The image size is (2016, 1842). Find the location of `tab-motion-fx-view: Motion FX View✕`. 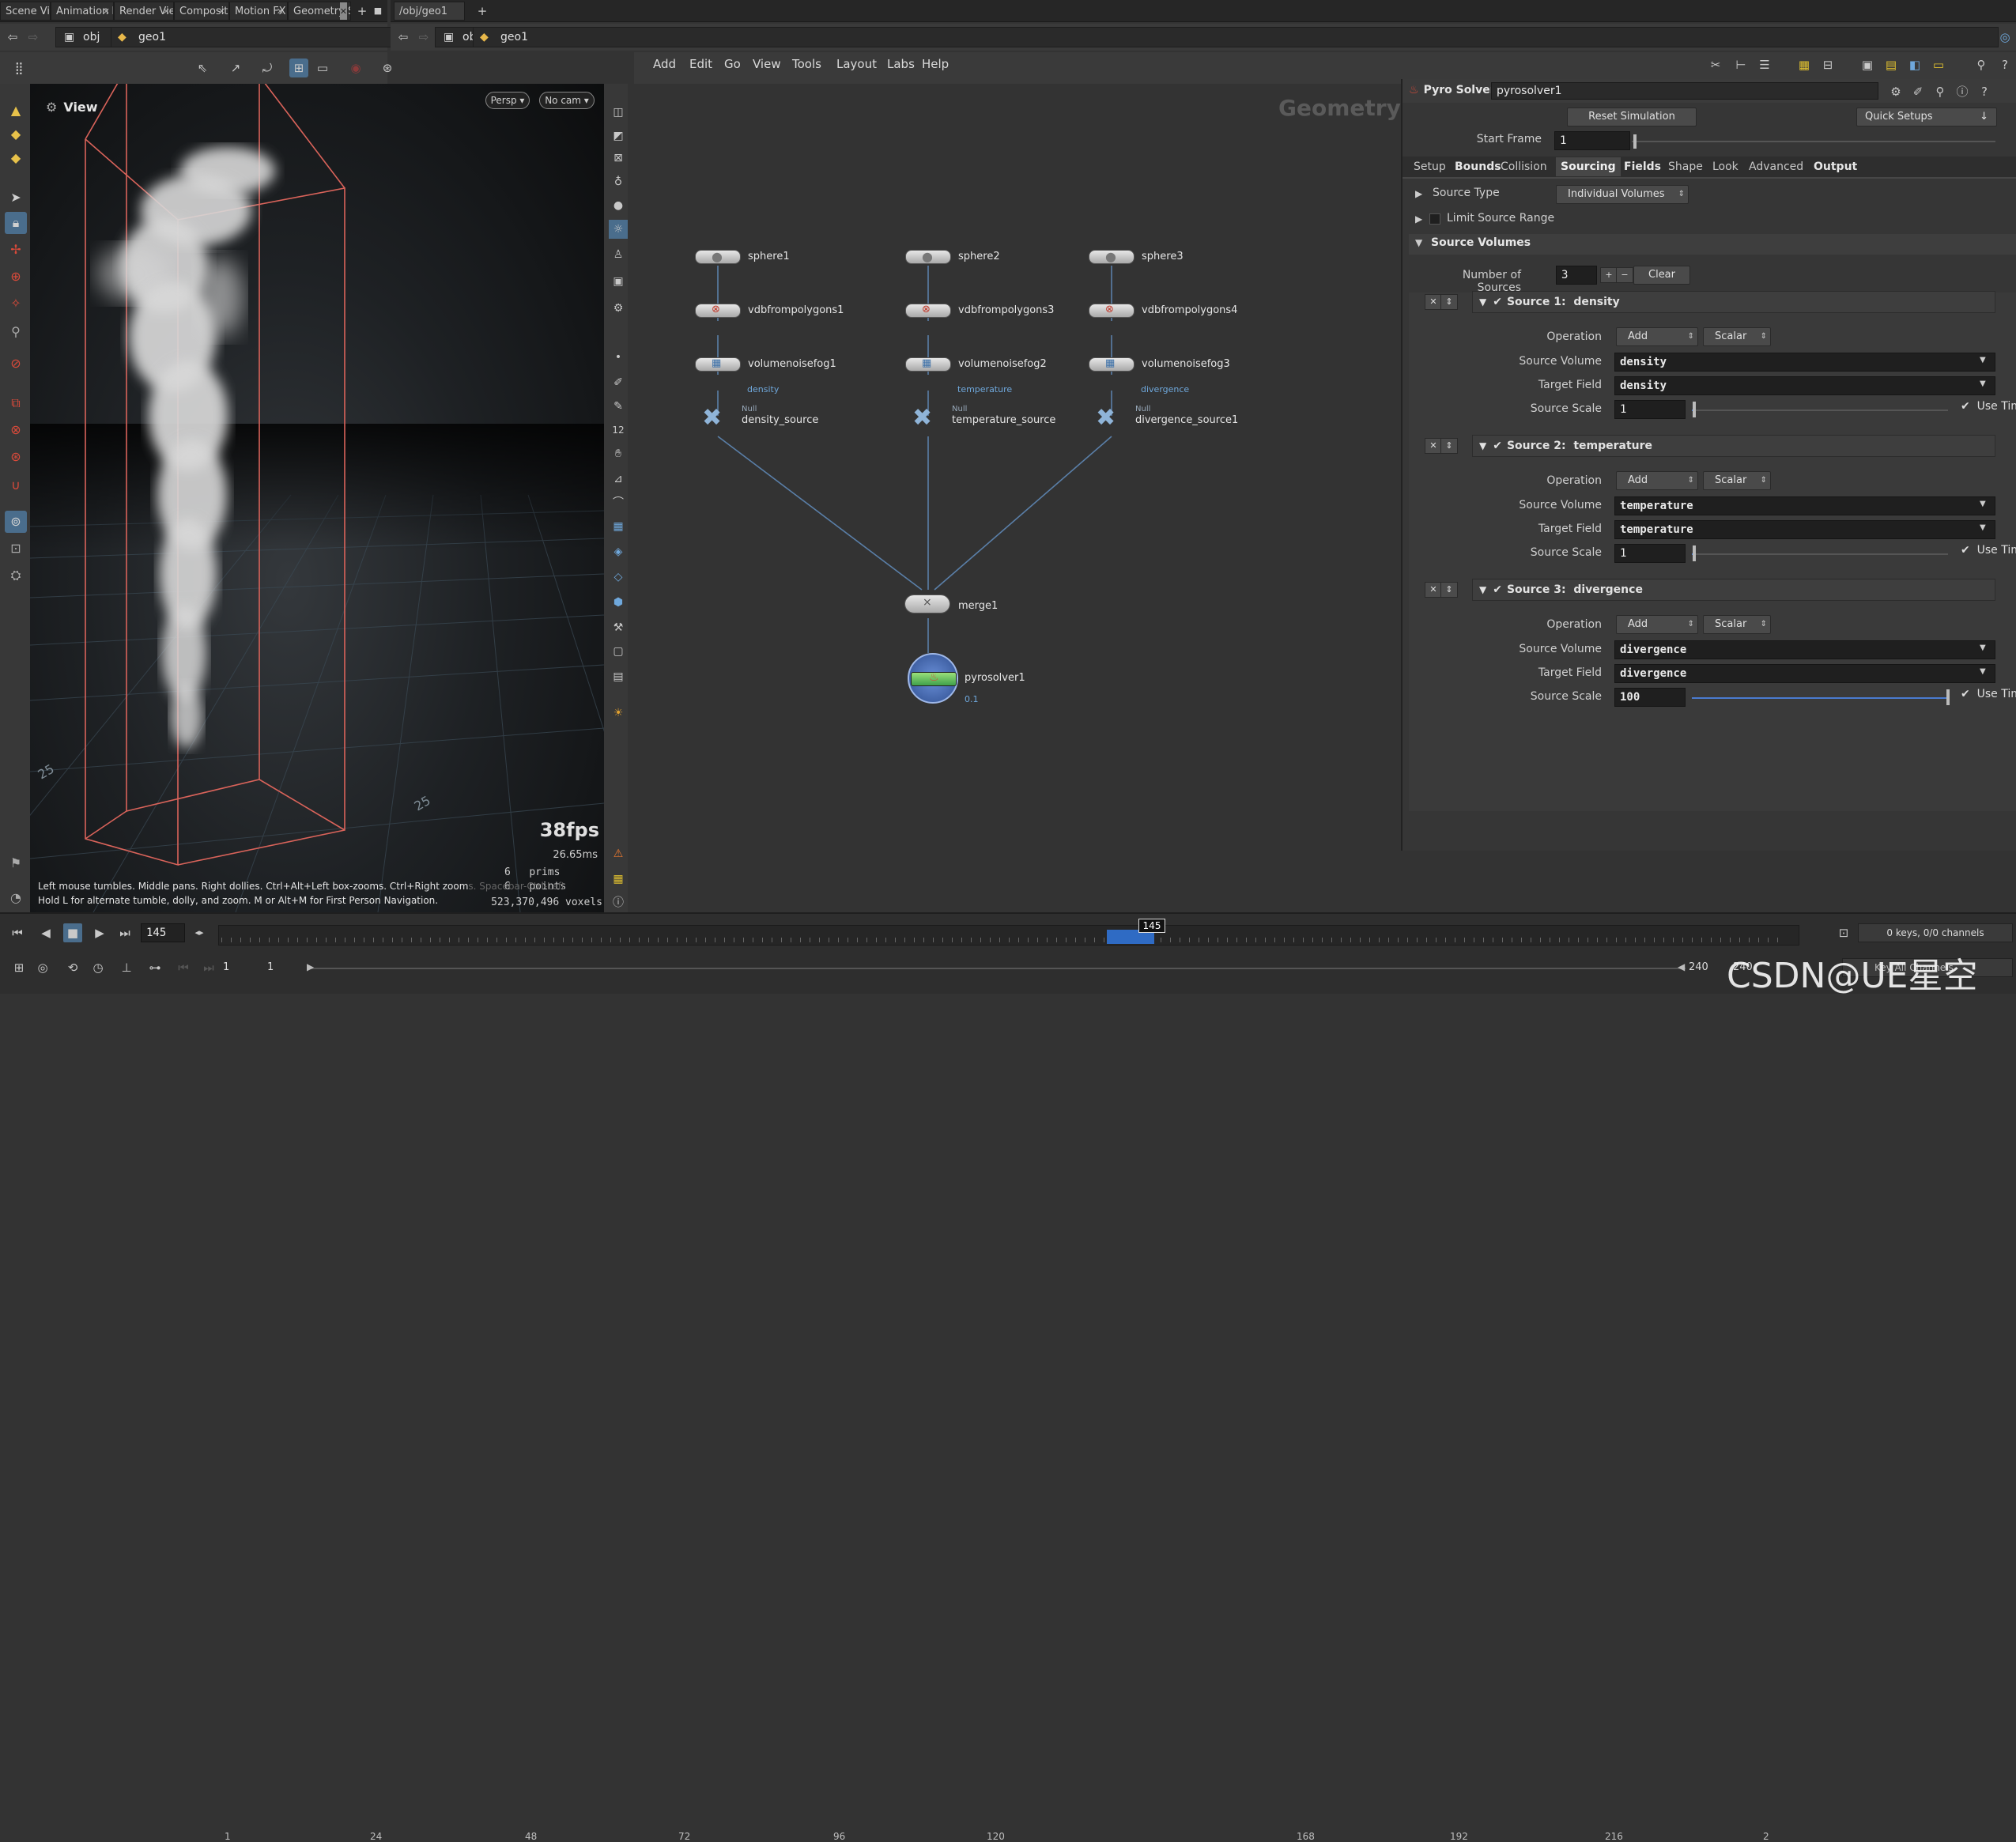

tab-motion-fx-view: Motion FX View✕ is located at coordinates (258, 11).